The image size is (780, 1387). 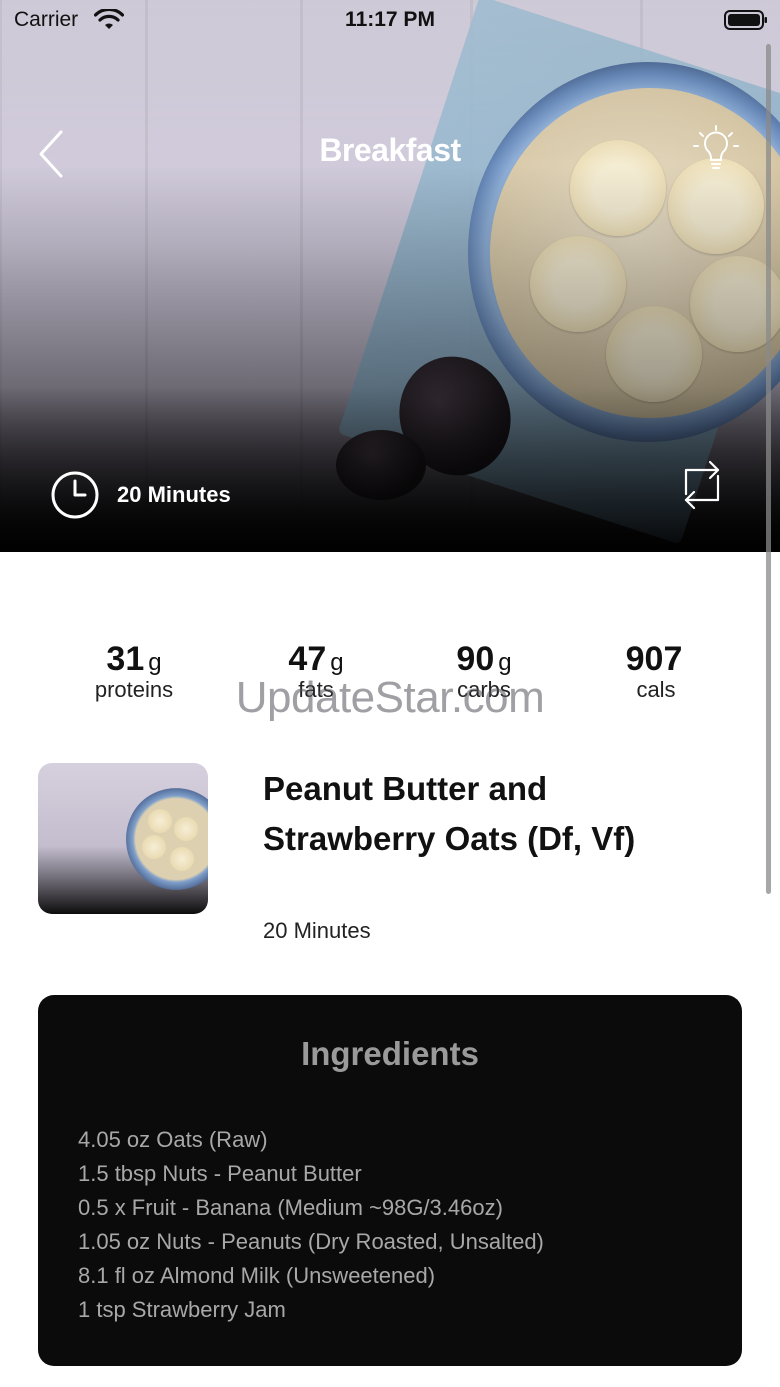 What do you see at coordinates (390, 1053) in the screenshot?
I see `ingredients-title: Ingredients` at bounding box center [390, 1053].